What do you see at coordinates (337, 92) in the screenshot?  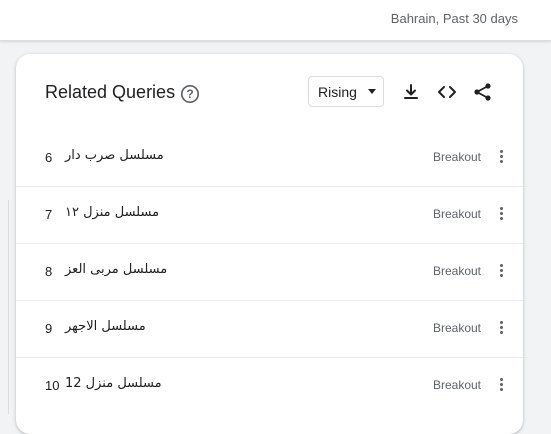 I see `dropdown-selected-label: Rising` at bounding box center [337, 92].